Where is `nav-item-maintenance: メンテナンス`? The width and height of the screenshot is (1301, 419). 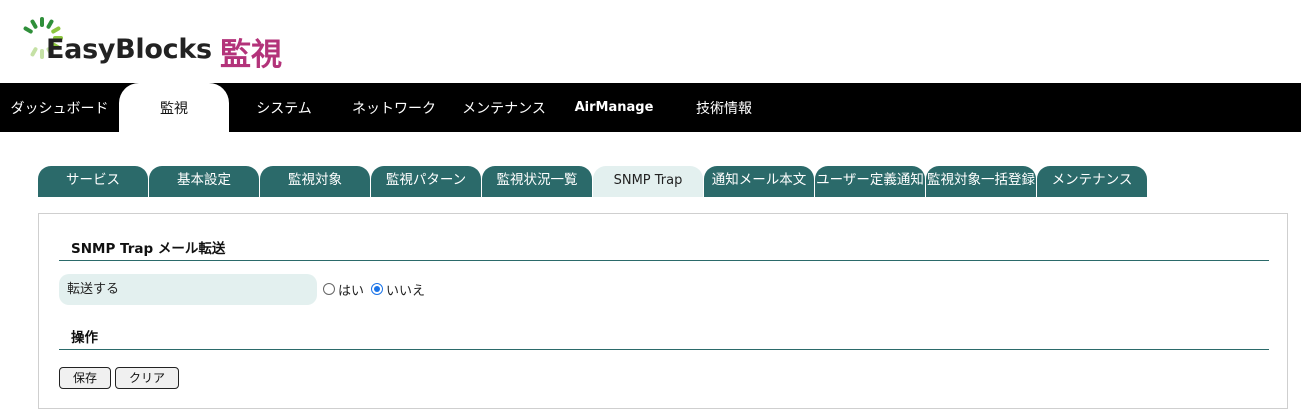 nav-item-maintenance: メンテナンス is located at coordinates (504, 107).